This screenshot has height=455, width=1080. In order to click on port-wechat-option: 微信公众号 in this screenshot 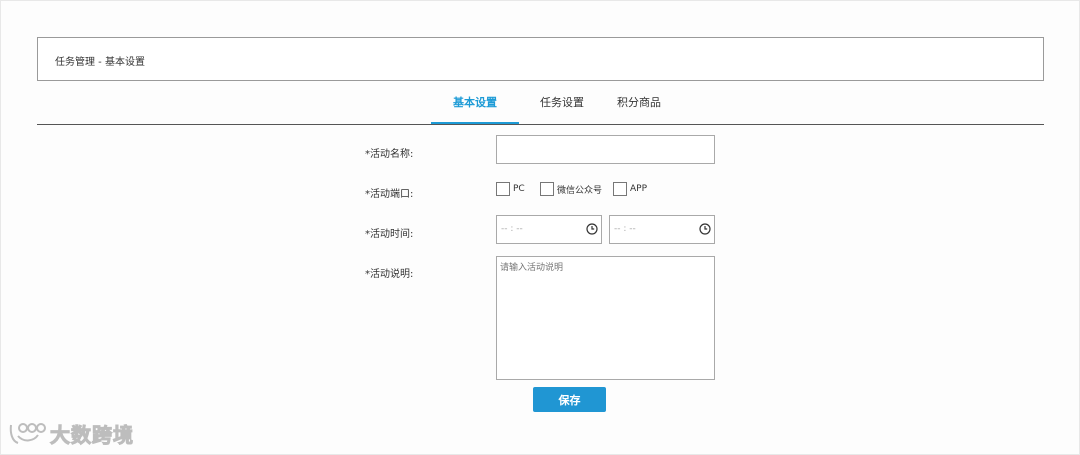, I will do `click(571, 189)`.